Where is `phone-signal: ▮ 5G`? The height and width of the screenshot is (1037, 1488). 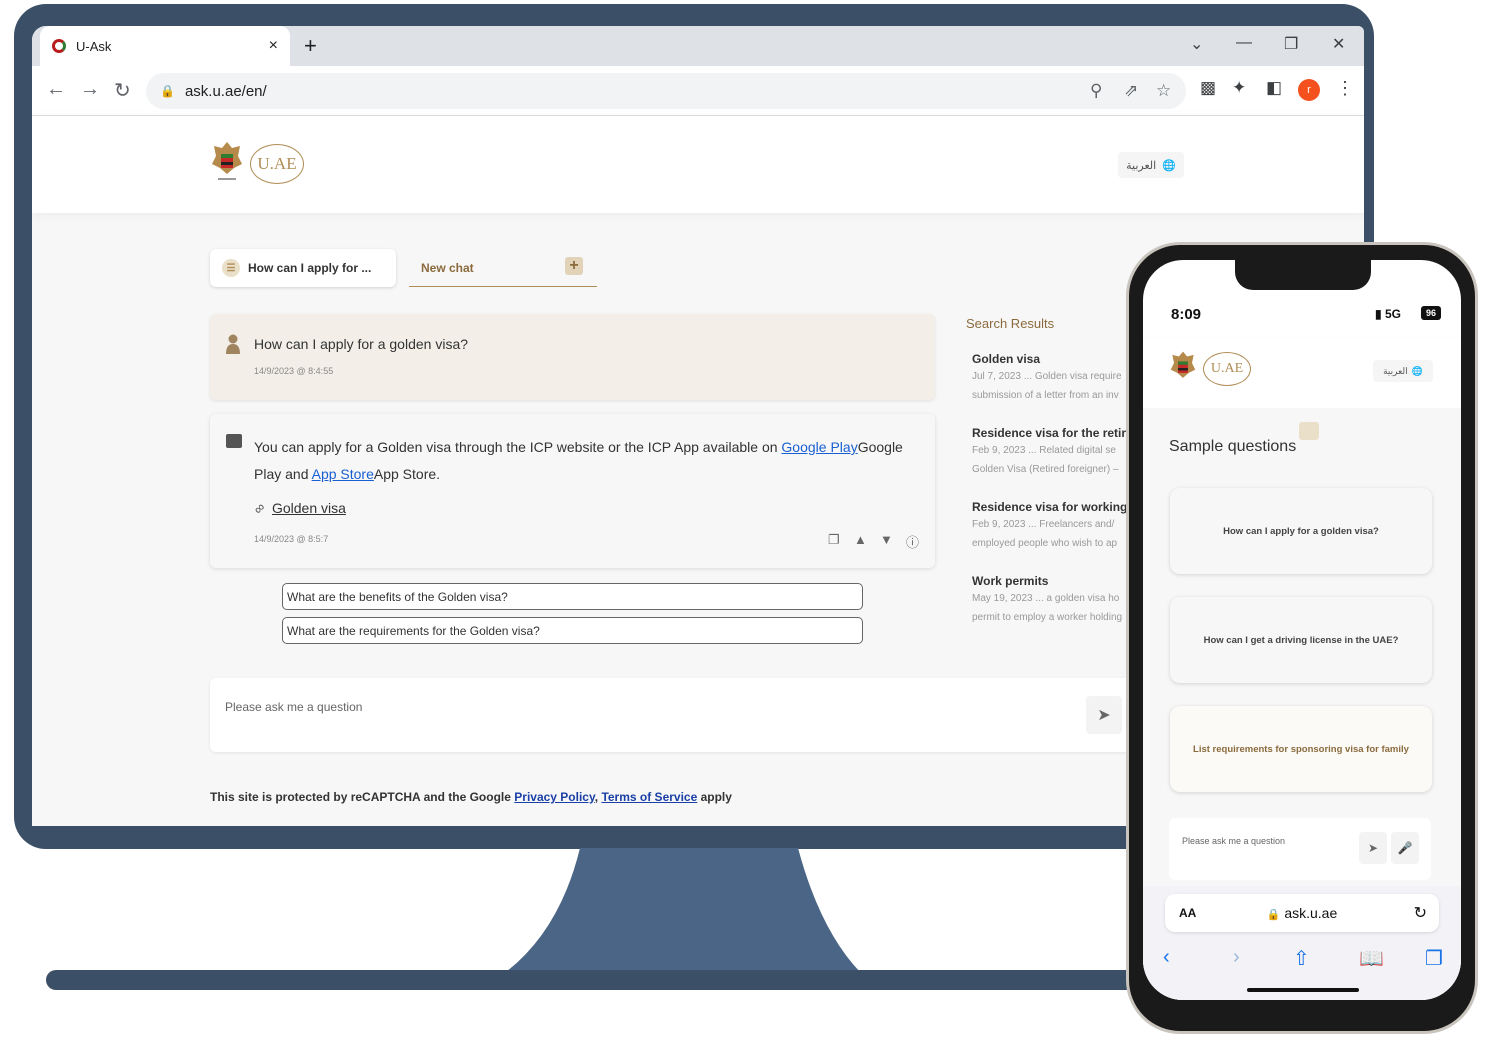 phone-signal: ▮ 5G is located at coordinates (1388, 314).